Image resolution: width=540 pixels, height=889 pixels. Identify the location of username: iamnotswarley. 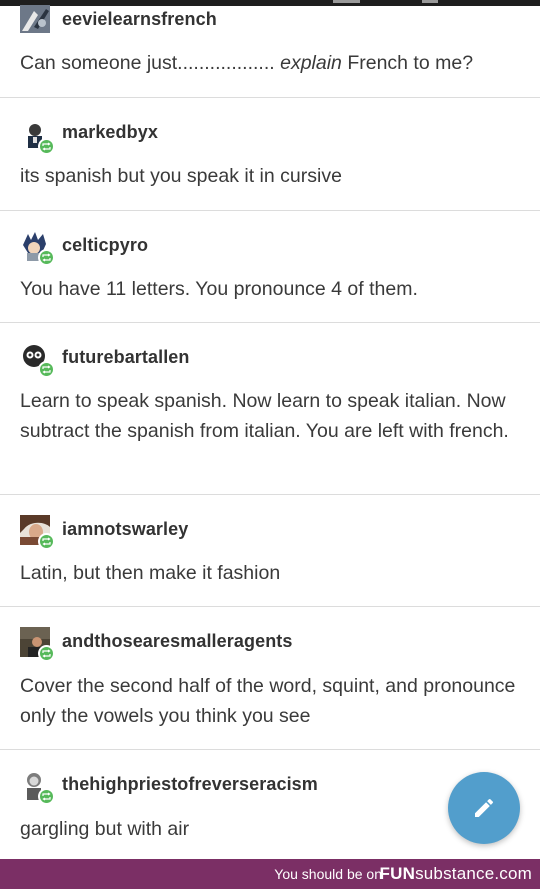
(125, 529).